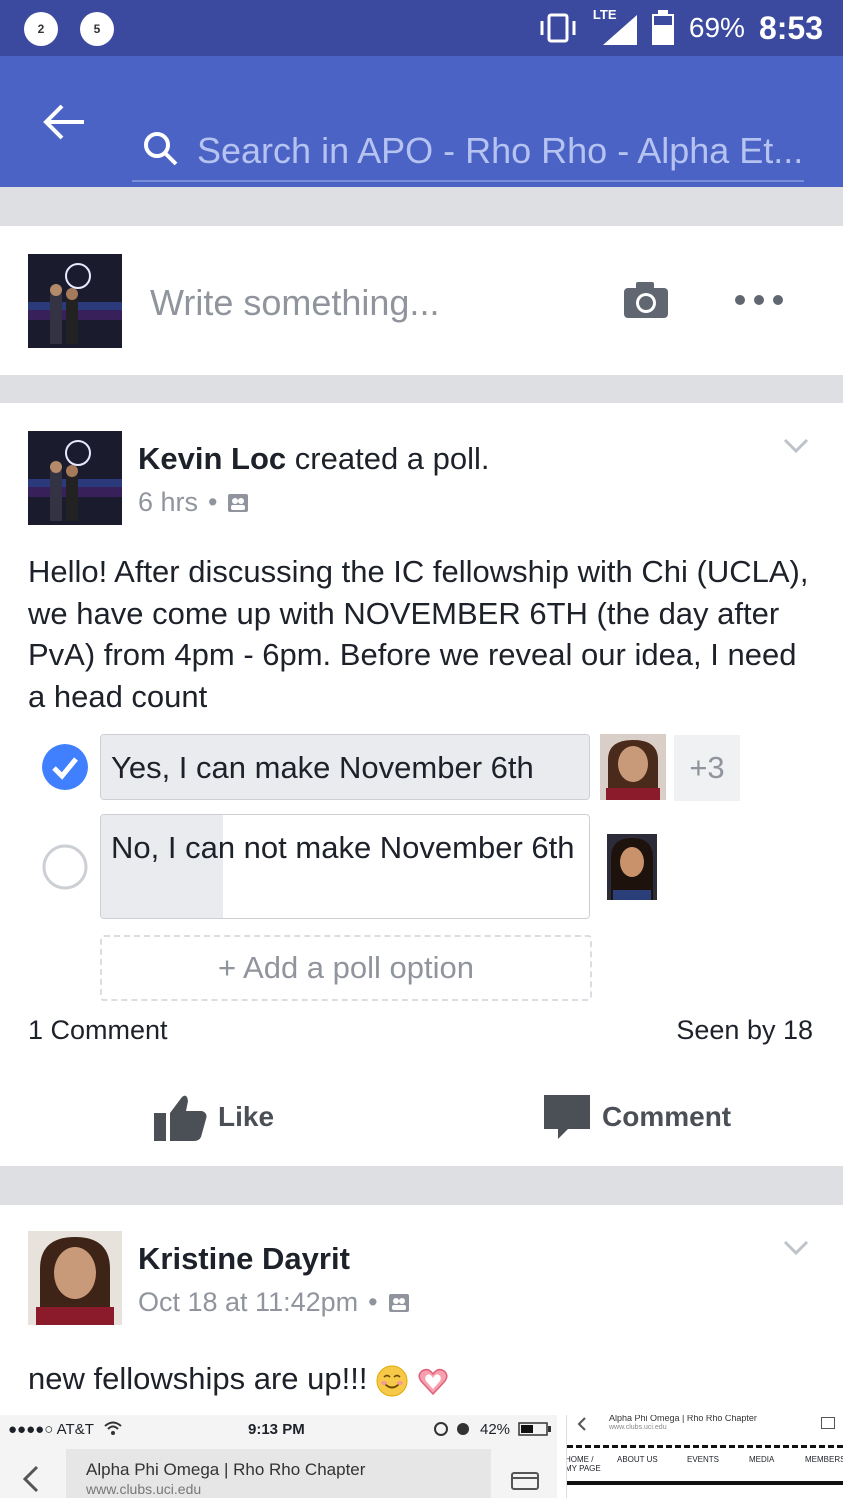  Describe the element at coordinates (667, 1116) in the screenshot. I see `comment-label: Comment` at that location.